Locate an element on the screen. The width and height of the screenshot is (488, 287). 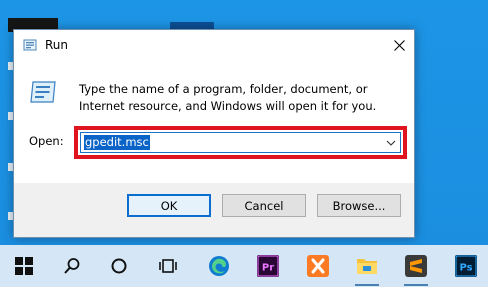
sublime-text-button is located at coordinates (416, 269).